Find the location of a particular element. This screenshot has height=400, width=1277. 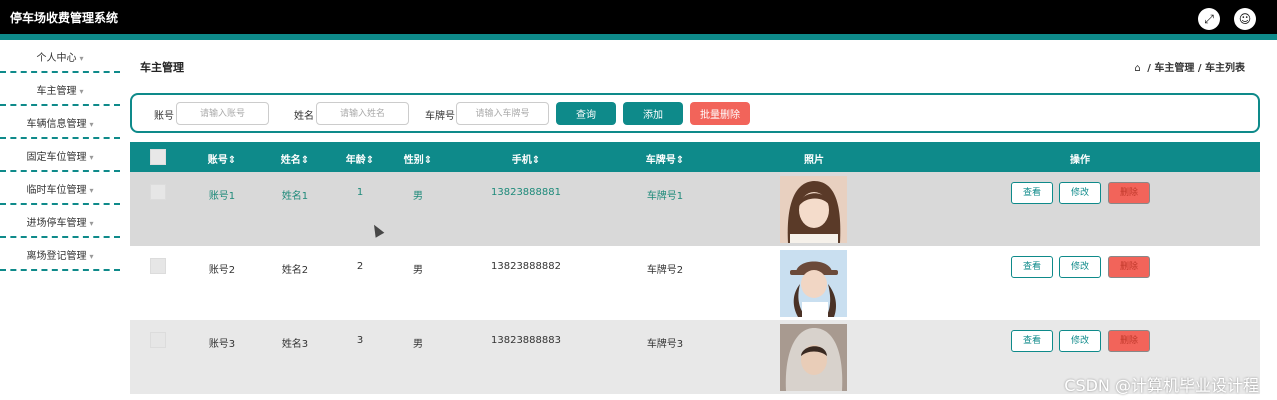

sidebar-item-owner-management: 车主管理 ▾ is located at coordinates (60, 89).